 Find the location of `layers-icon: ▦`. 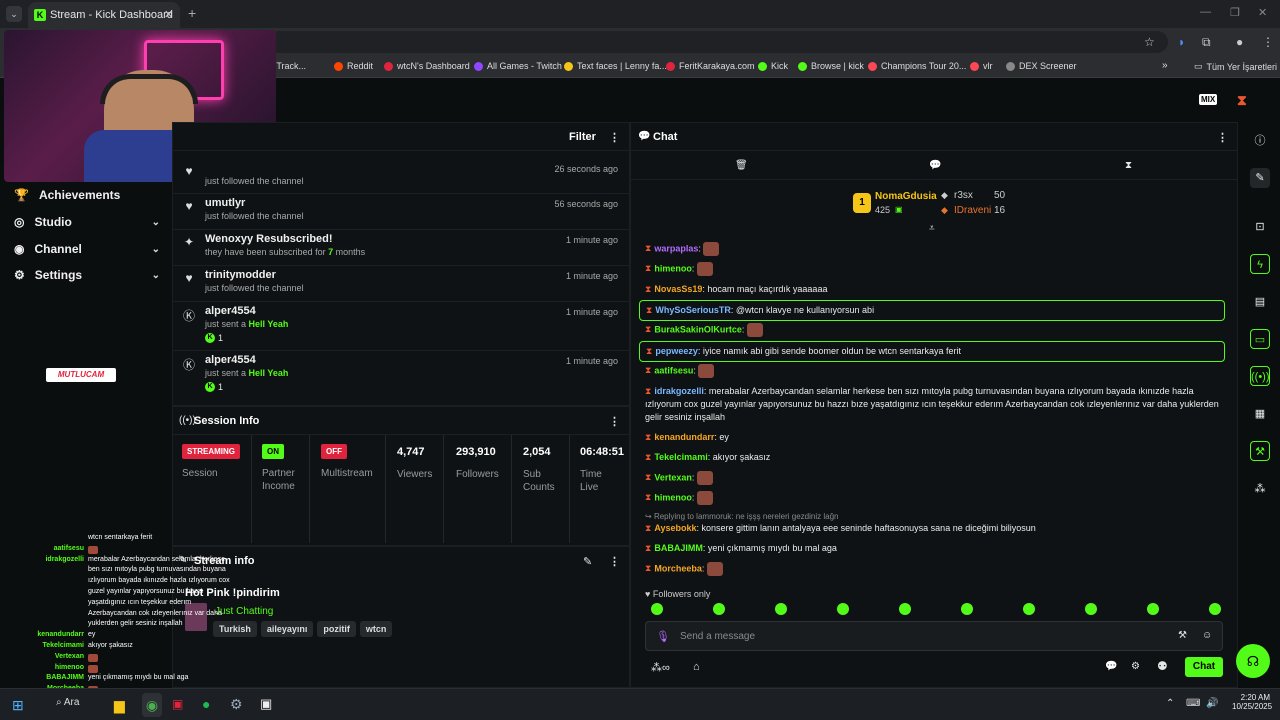

layers-icon: ▦ is located at coordinates (1260, 414).